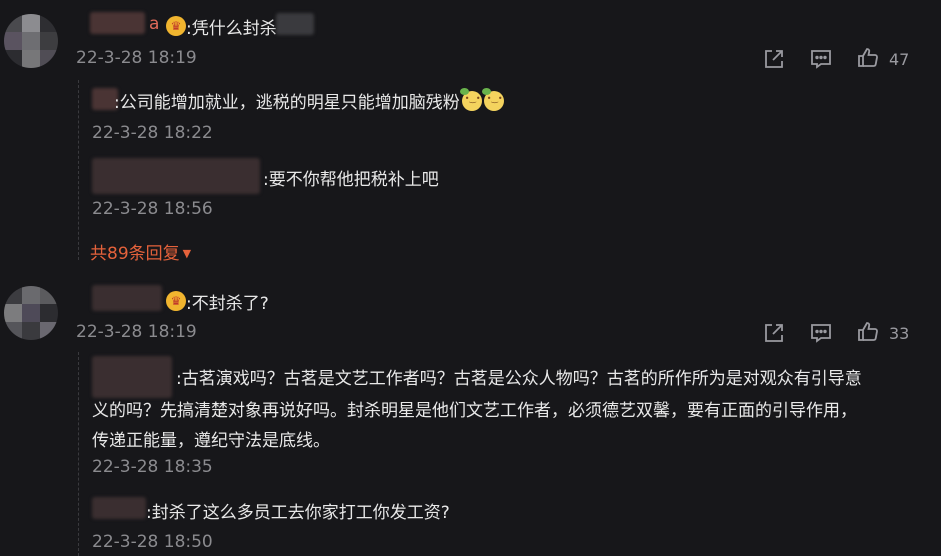  I want to click on comment-text: :不封杀了?, so click(227, 304).